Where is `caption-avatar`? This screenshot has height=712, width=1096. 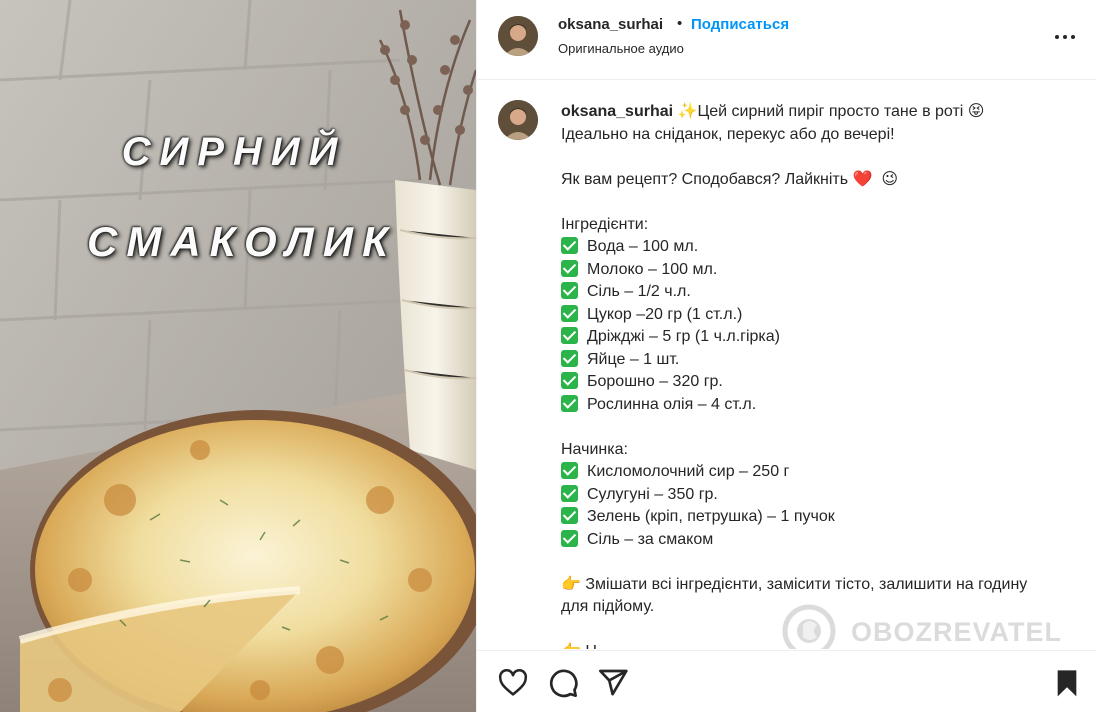 caption-avatar is located at coordinates (518, 120).